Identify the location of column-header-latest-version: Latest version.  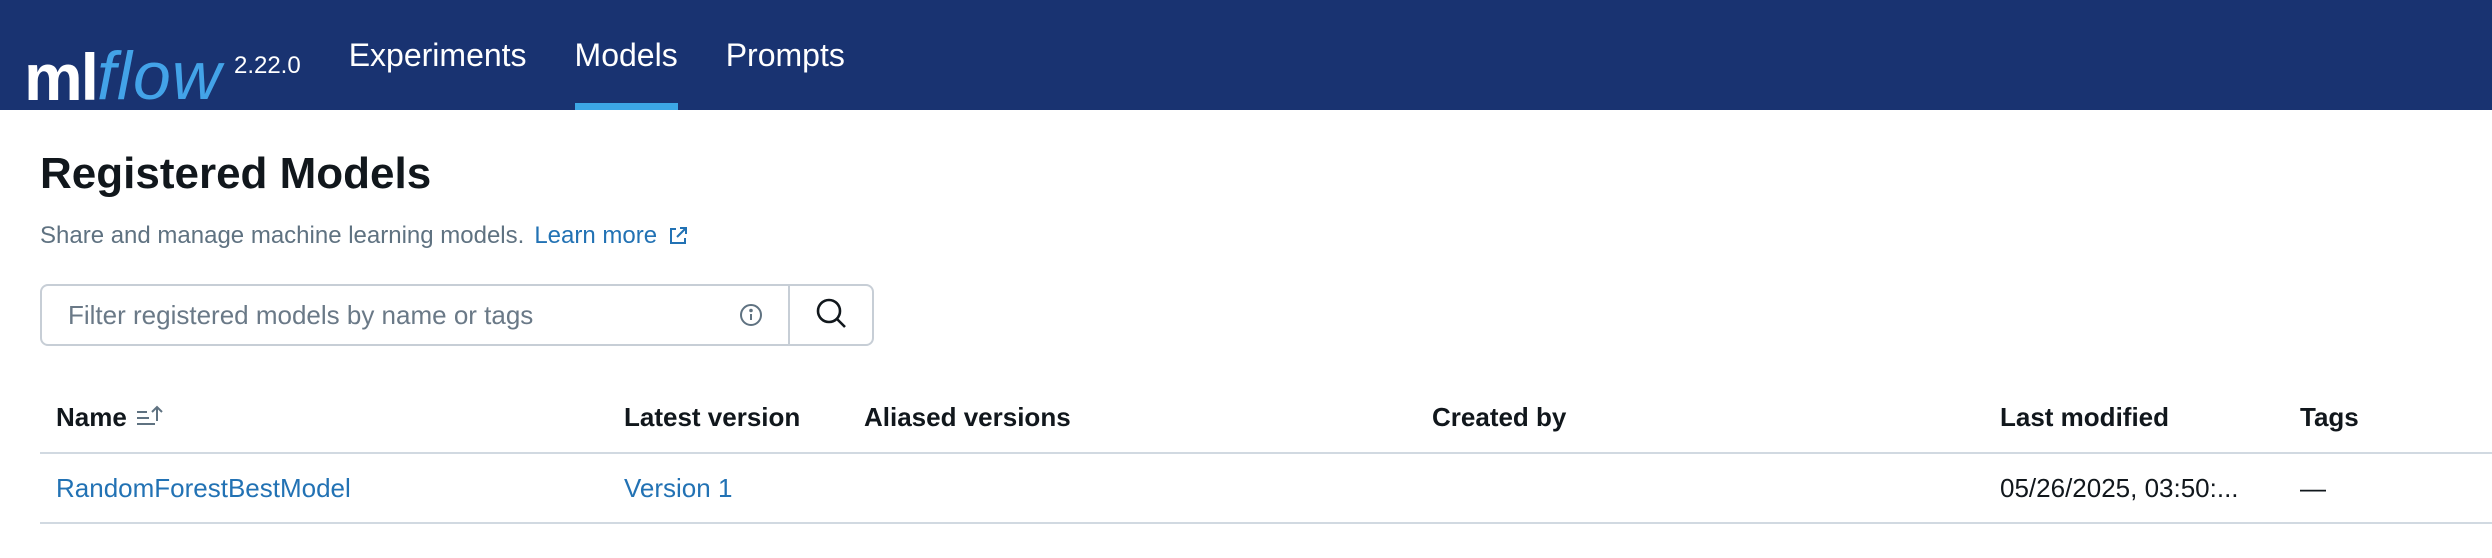
(712, 416).